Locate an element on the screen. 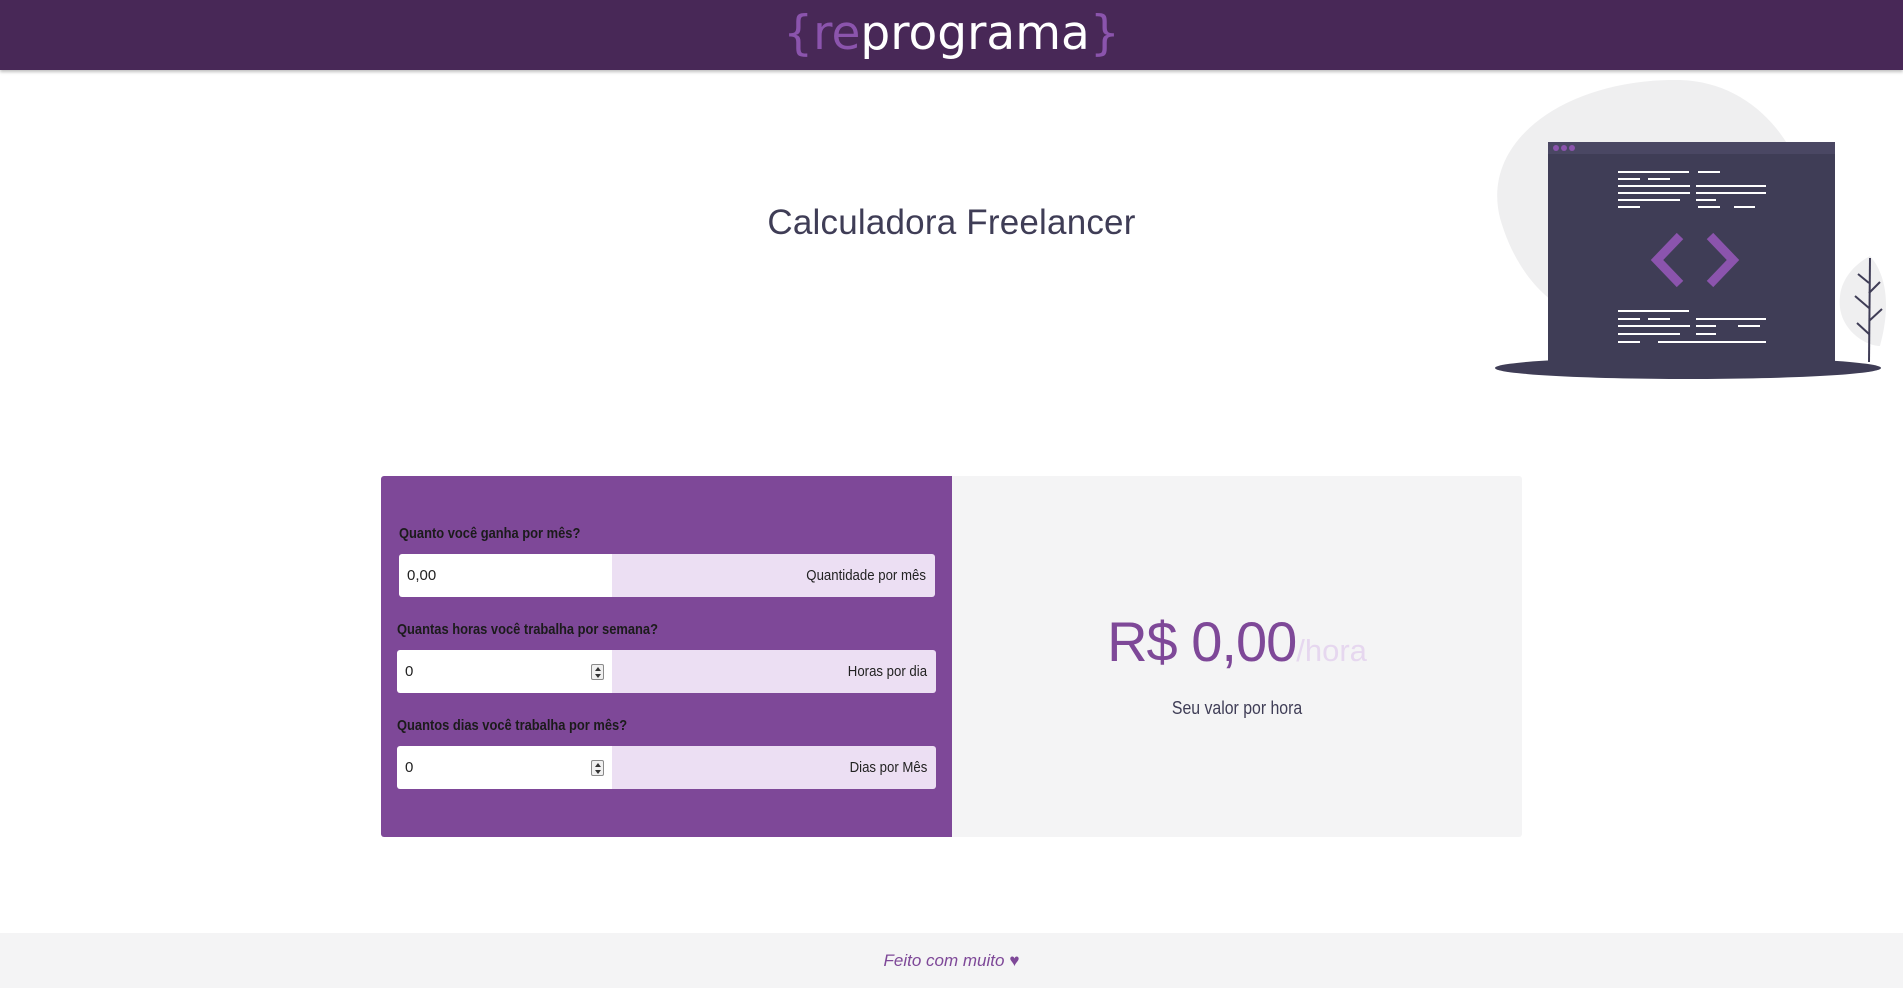 The width and height of the screenshot is (1903, 988). weekly-hours-label: Quantas horas você trabalha por semana? is located at coordinates (527, 629).